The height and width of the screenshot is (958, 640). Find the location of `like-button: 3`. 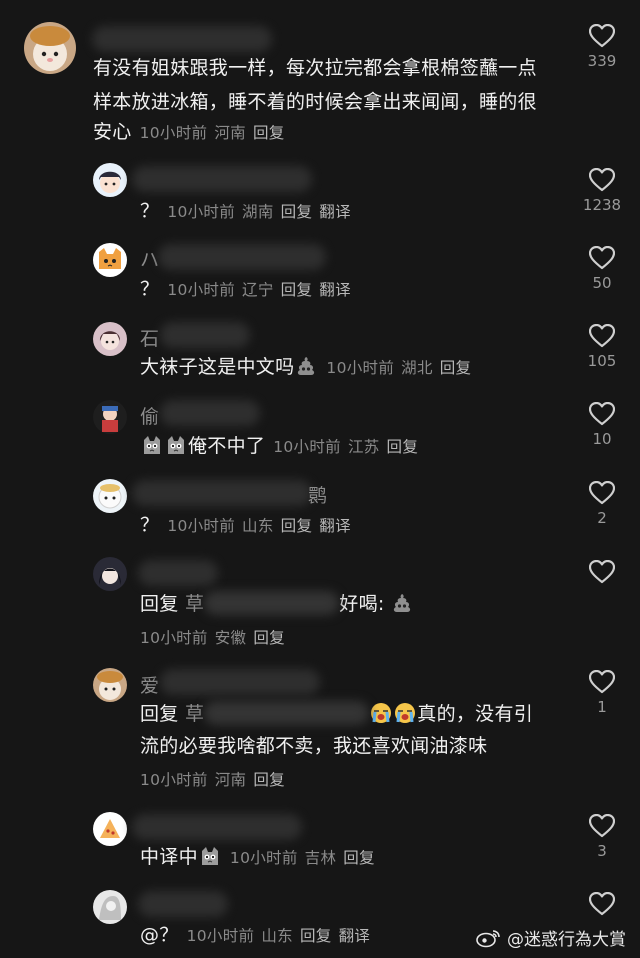

like-button: 3 is located at coordinates (602, 837).